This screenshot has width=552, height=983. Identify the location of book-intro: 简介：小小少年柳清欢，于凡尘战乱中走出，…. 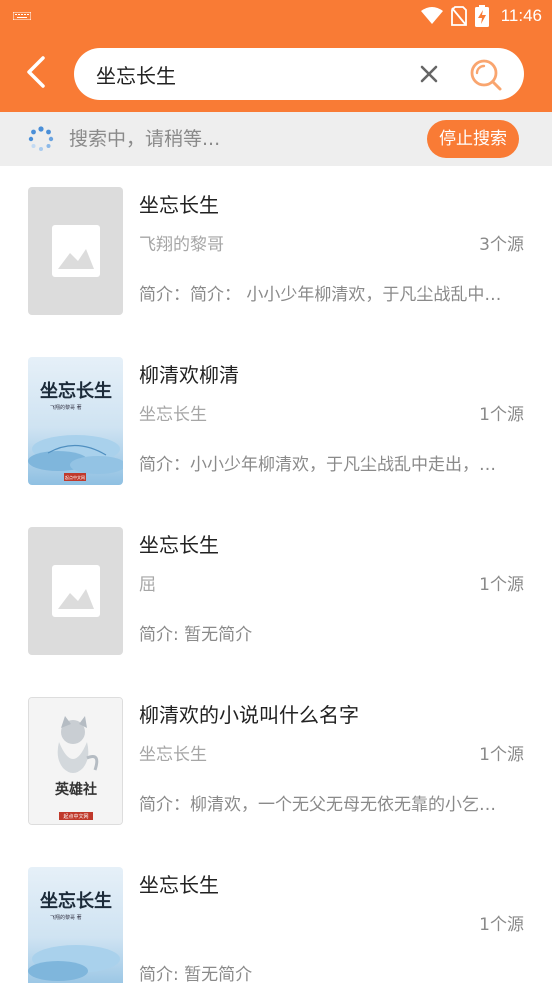
(317, 465).